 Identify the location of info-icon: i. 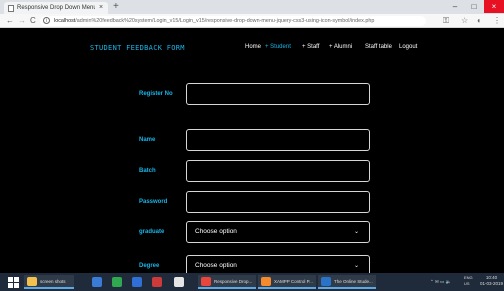
(46, 20).